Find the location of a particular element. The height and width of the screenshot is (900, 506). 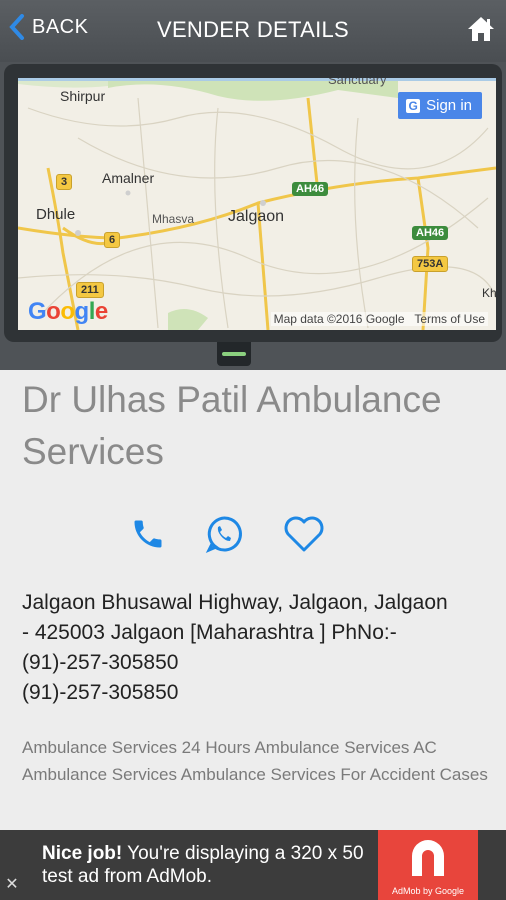

map-label-dhule: Dhule is located at coordinates (56, 214).